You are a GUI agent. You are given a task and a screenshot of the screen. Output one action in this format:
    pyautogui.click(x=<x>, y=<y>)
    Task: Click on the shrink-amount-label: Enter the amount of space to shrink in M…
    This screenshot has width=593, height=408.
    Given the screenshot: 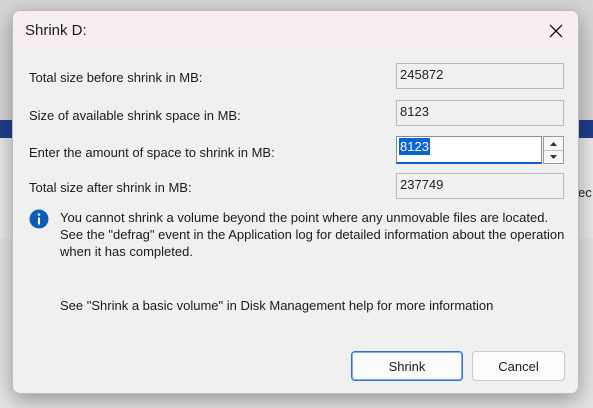 What is the action you would take?
    pyautogui.click(x=152, y=152)
    